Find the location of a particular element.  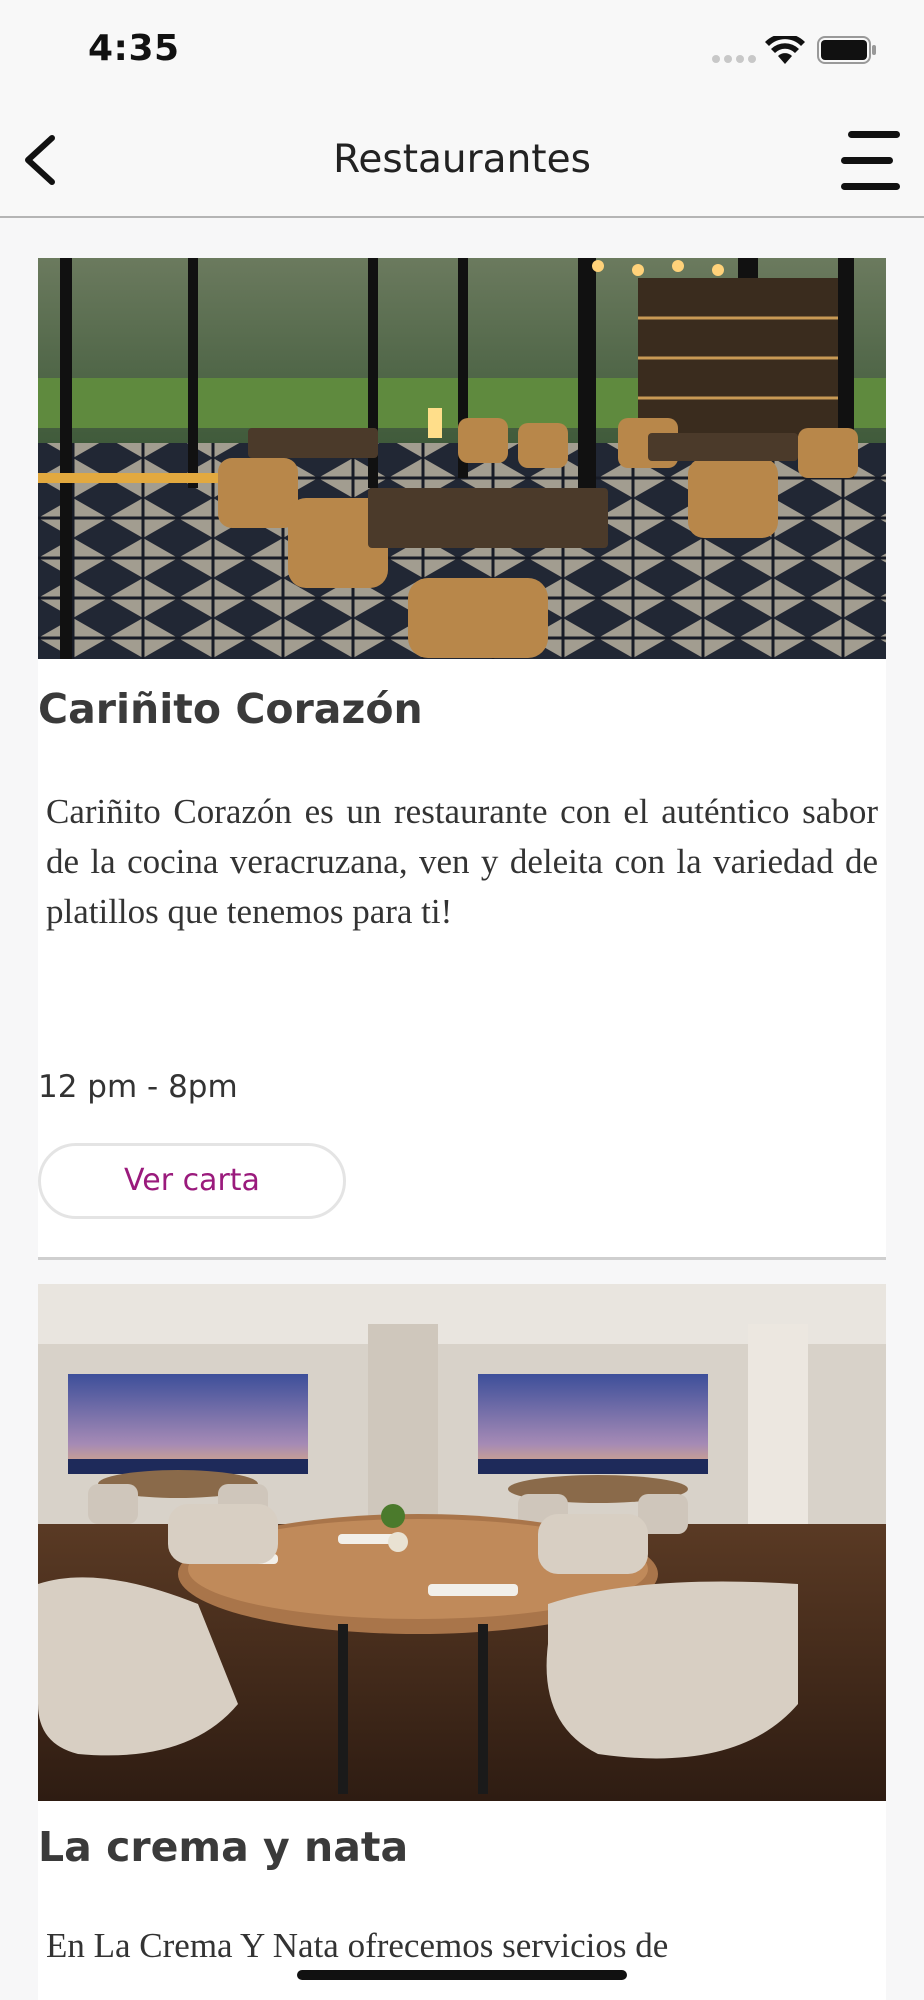

battery-icon is located at coordinates (846, 50).